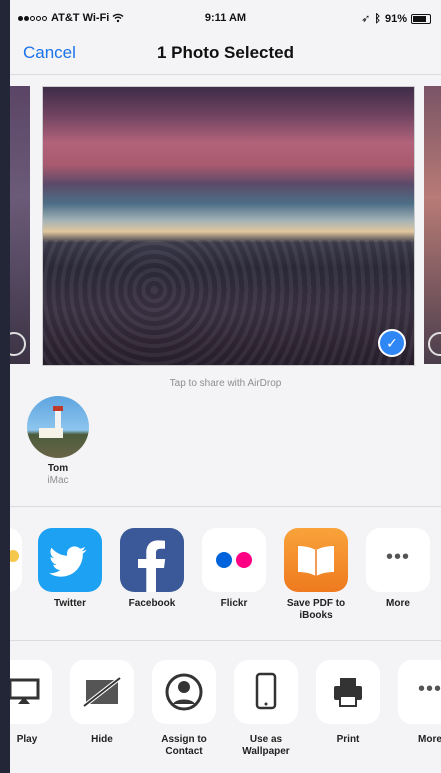 This screenshot has width=441, height=773. I want to click on photo-thumbnail-prev, so click(20, 225).